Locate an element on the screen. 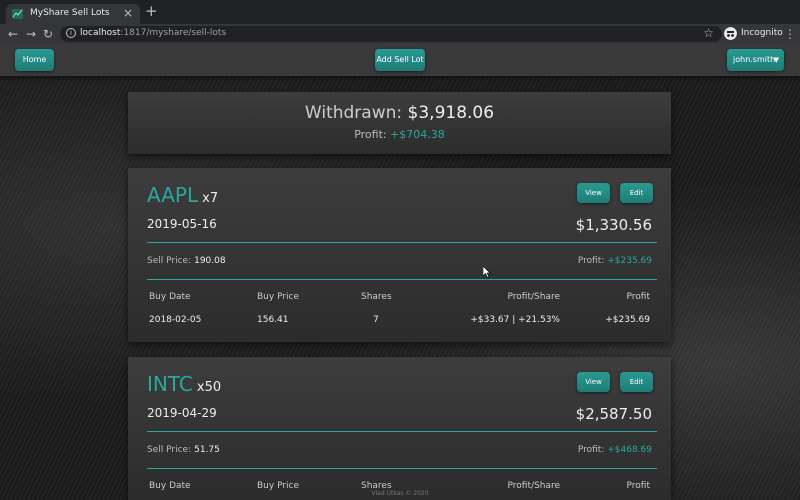  star-icon: ☆ is located at coordinates (708, 33).